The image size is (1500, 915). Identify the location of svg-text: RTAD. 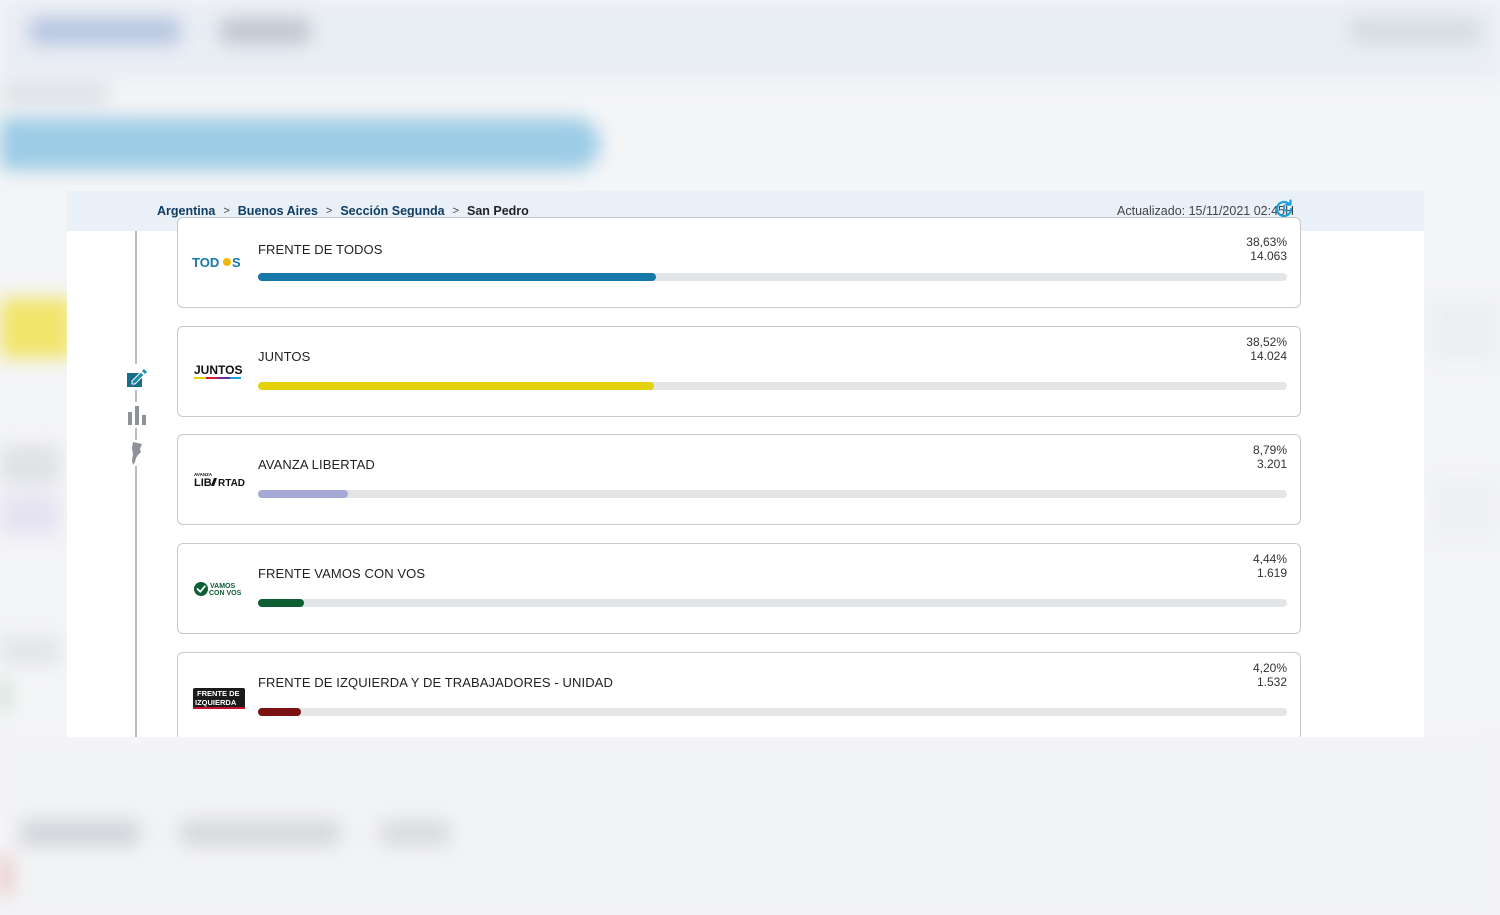
(231, 483).